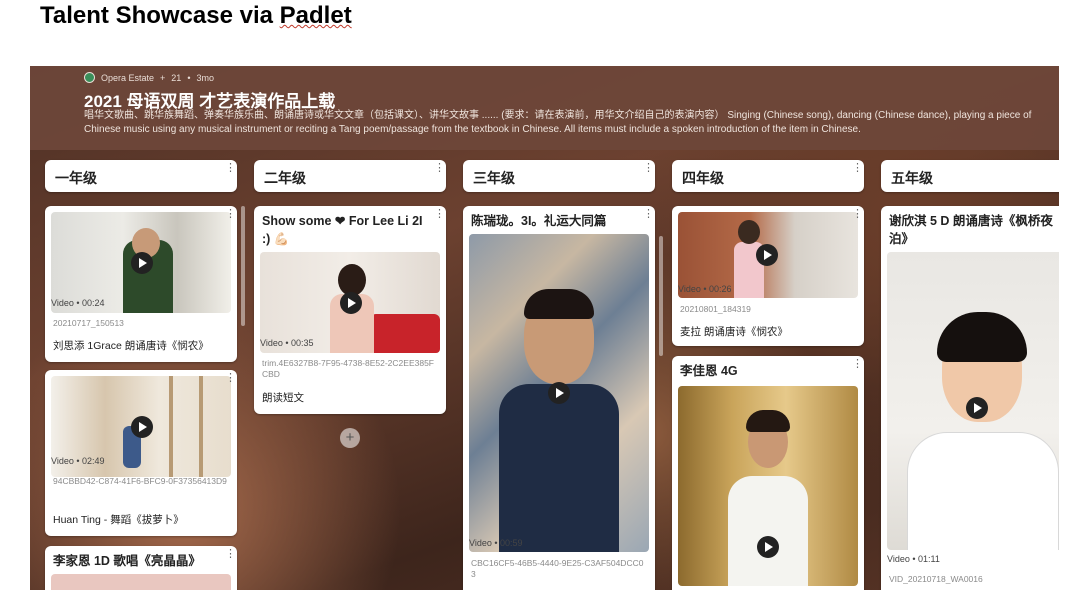  What do you see at coordinates (970, 176) in the screenshot?
I see `column-header: 五年级 ⋮` at bounding box center [970, 176].